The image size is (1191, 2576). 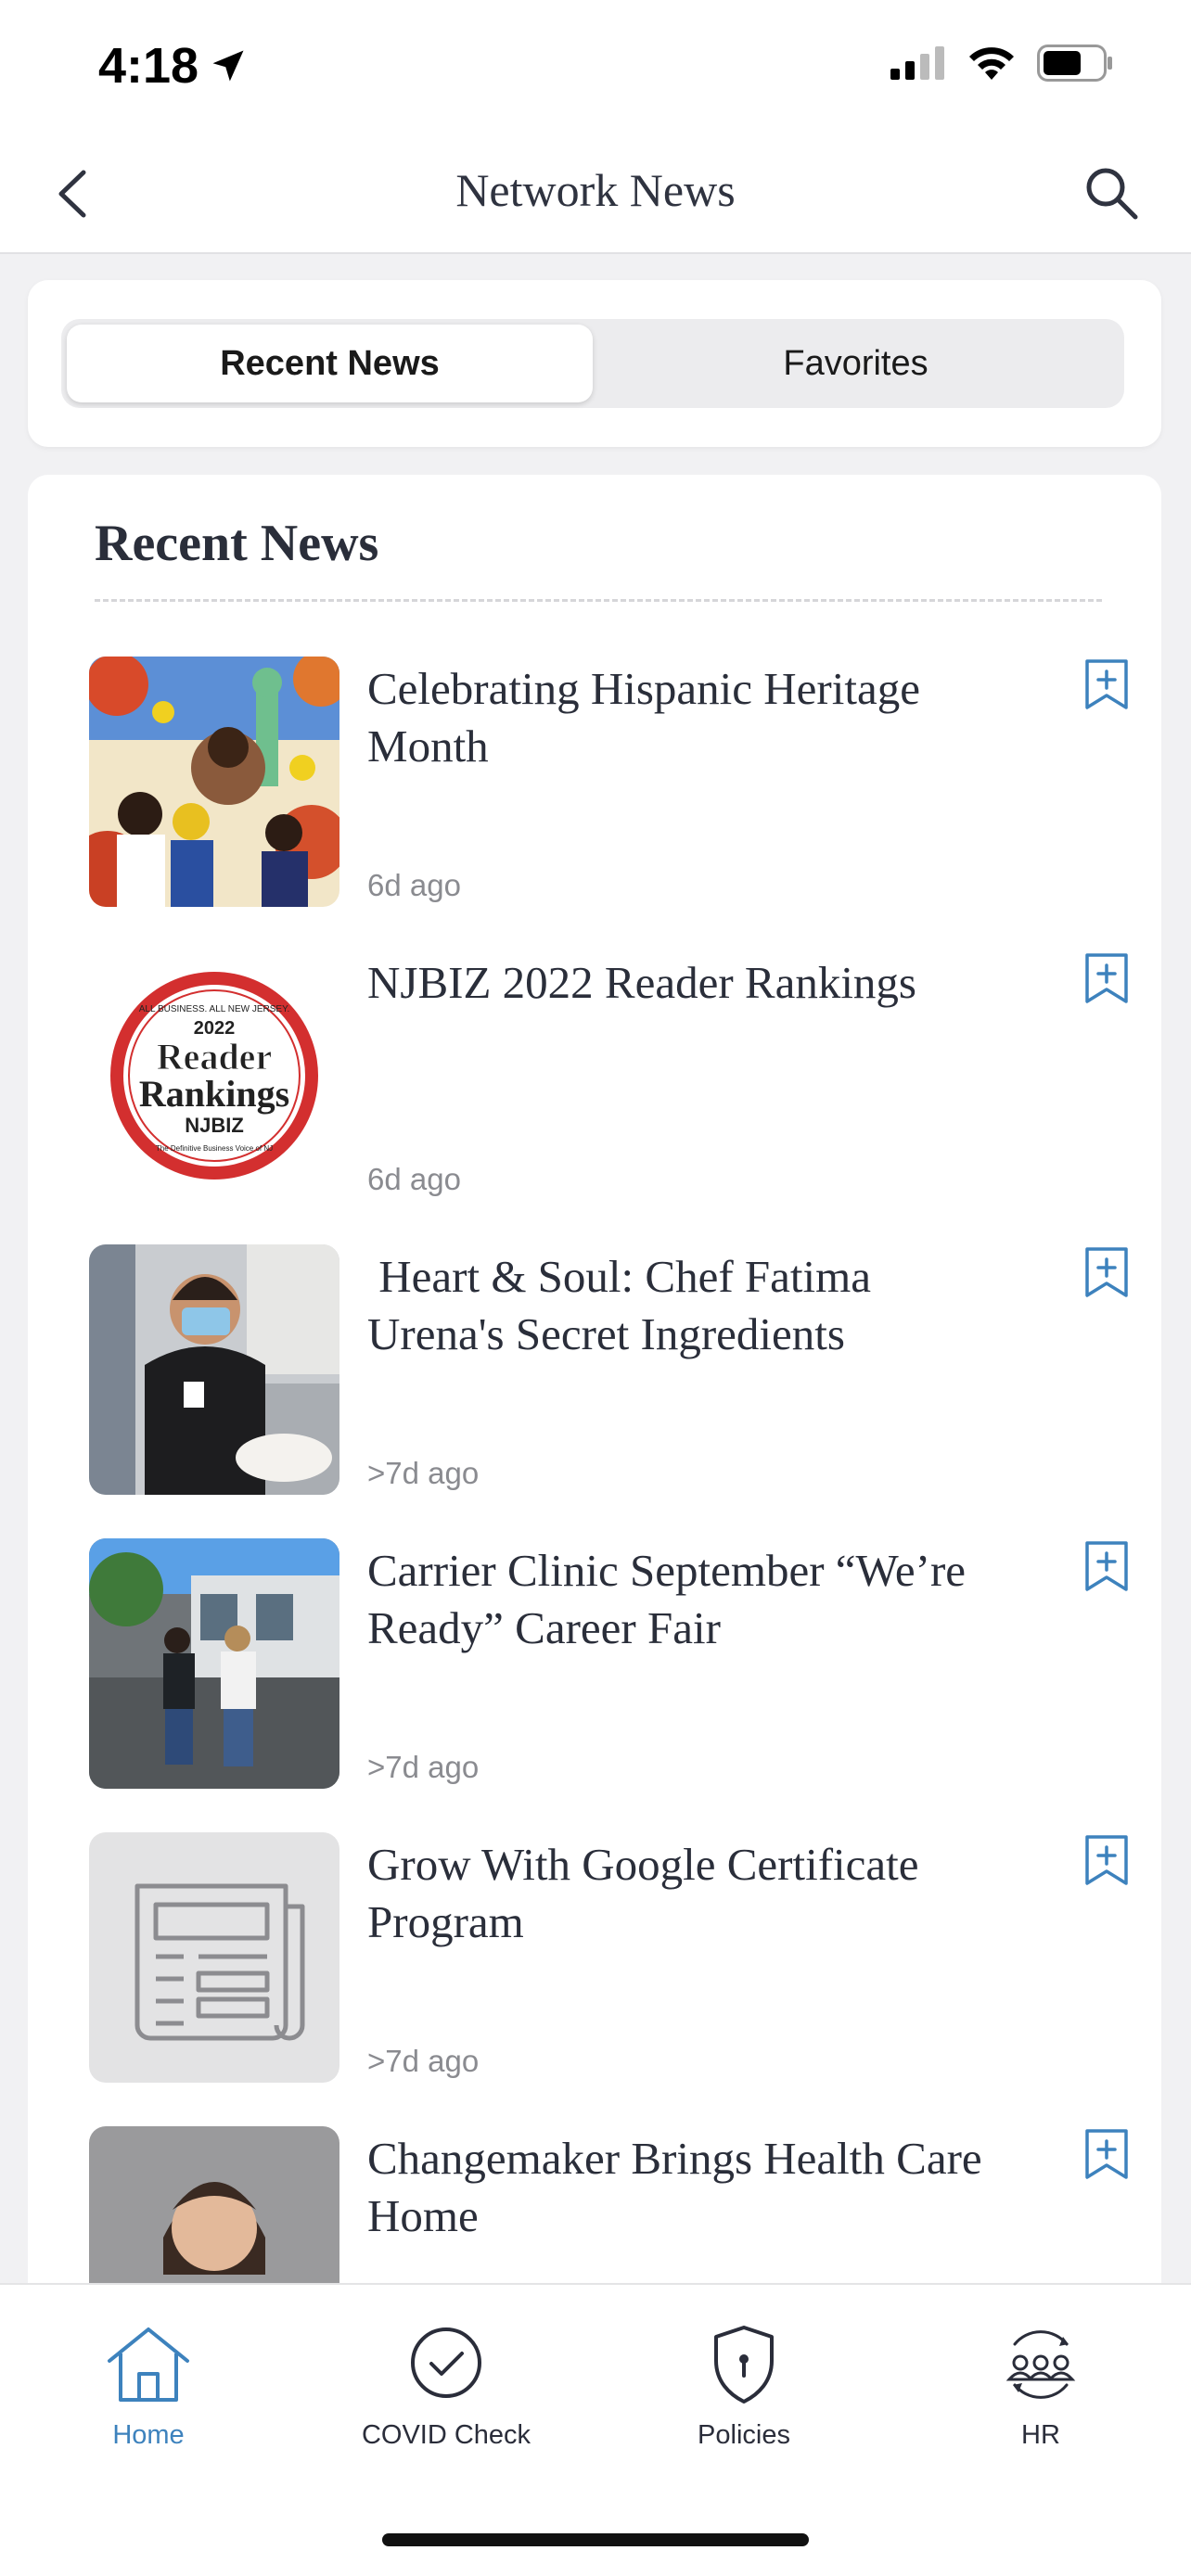 I want to click on status-time: 4:18, so click(x=173, y=66).